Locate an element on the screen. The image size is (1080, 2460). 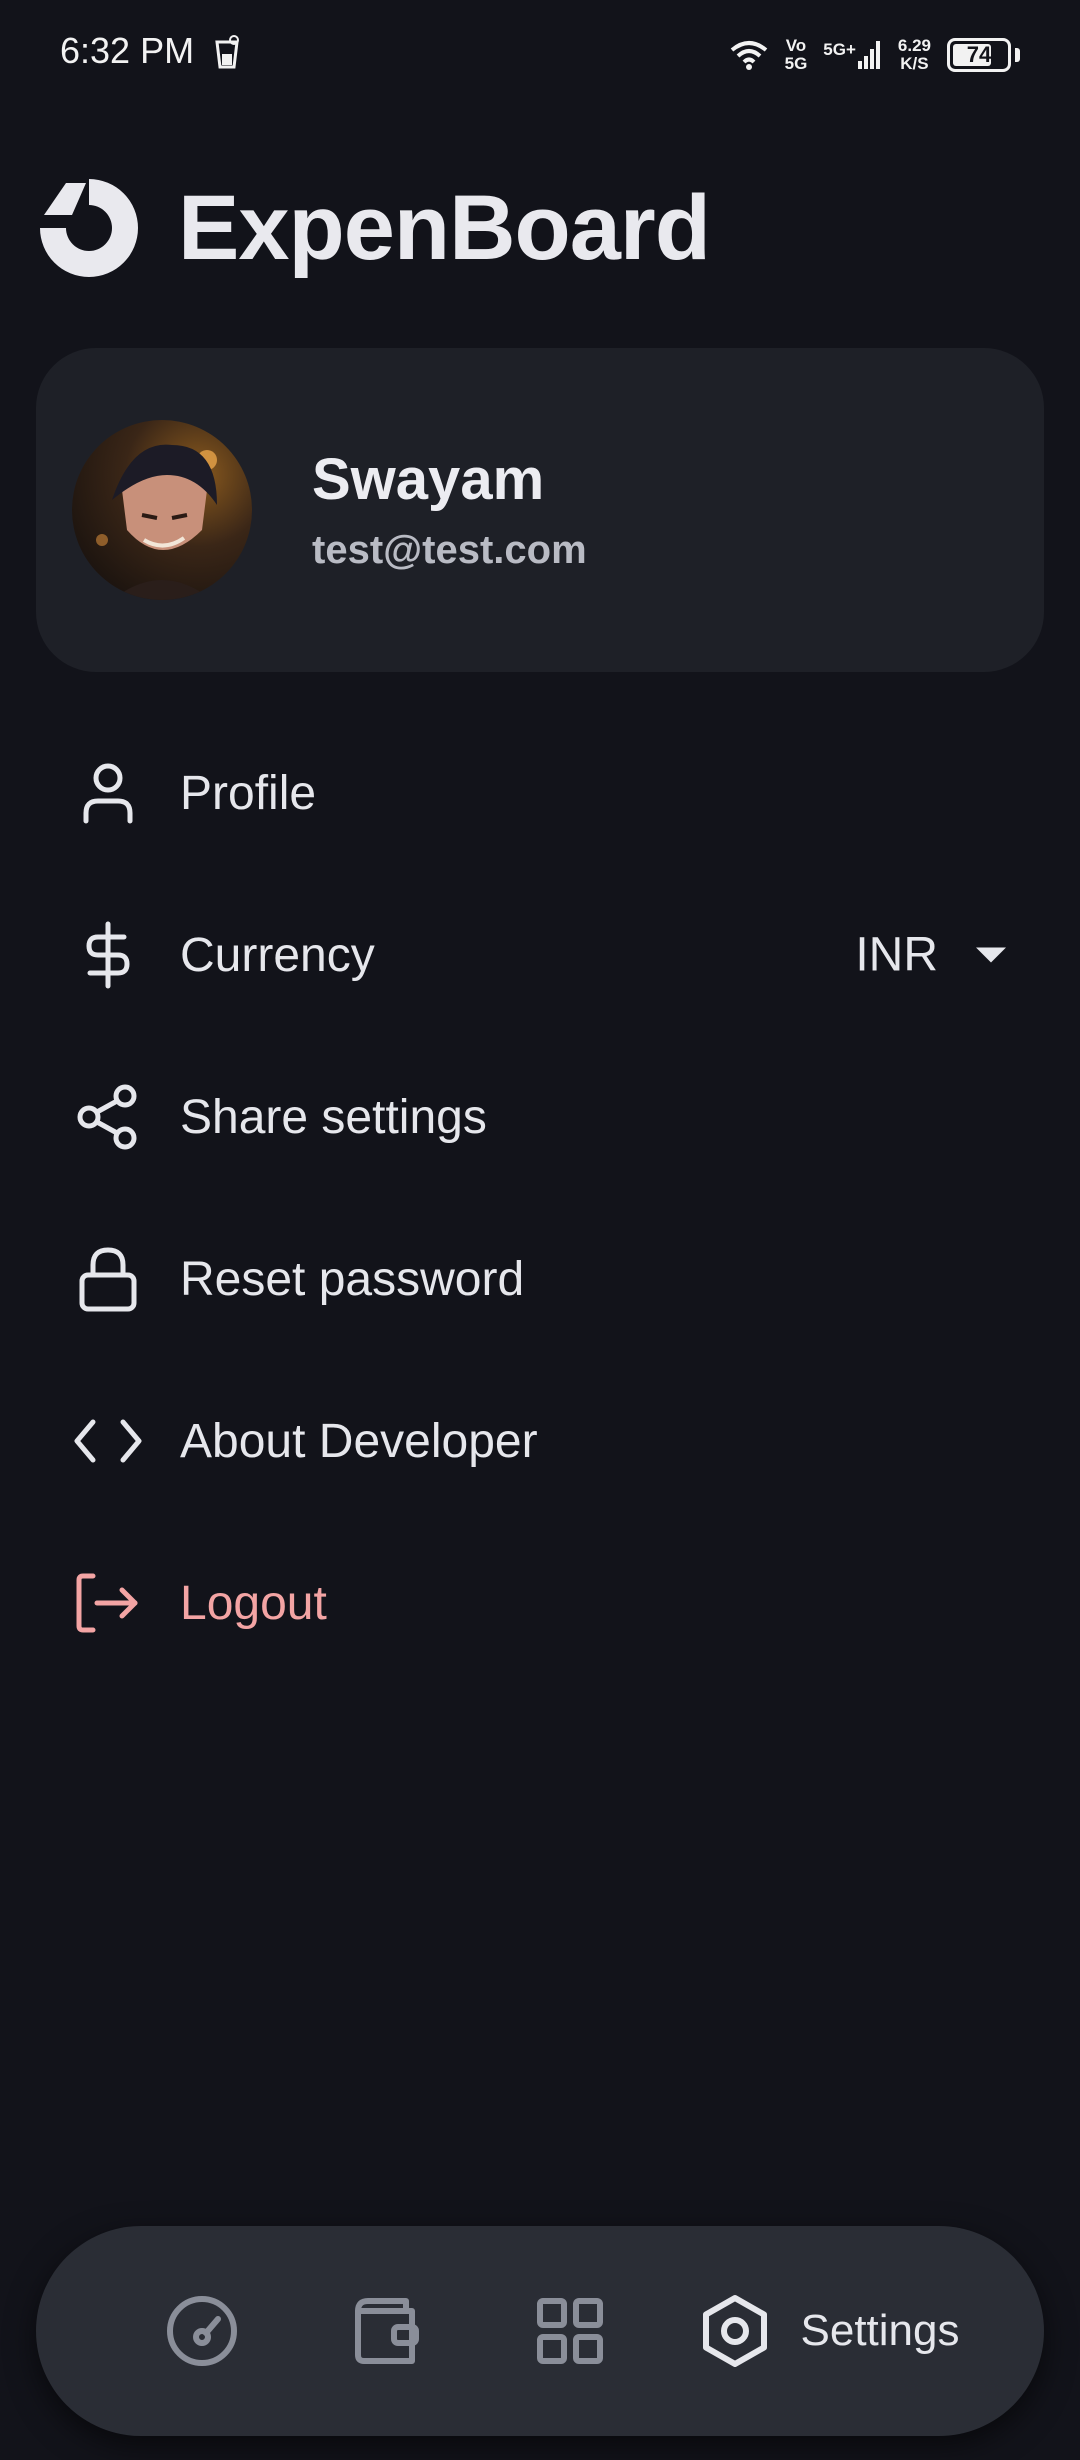
wallet-icon is located at coordinates (387, 2331).